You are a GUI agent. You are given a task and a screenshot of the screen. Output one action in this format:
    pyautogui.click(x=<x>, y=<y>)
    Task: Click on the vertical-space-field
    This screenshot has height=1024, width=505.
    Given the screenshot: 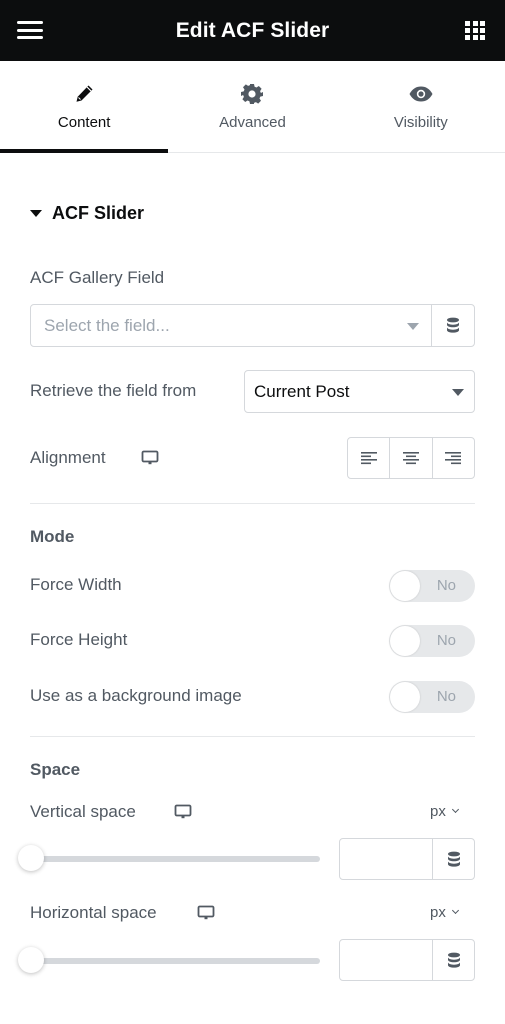 What is the action you would take?
    pyautogui.click(x=407, y=859)
    